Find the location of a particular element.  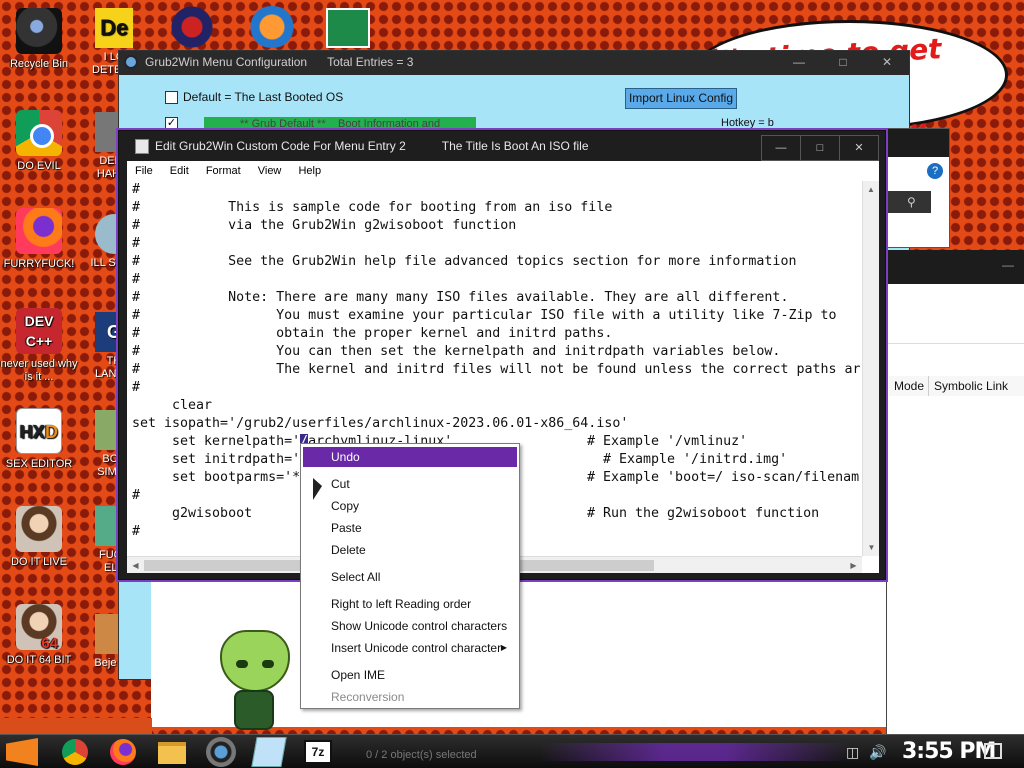

desktop-icon-chrome: DO EVIL is located at coordinates (39, 141).